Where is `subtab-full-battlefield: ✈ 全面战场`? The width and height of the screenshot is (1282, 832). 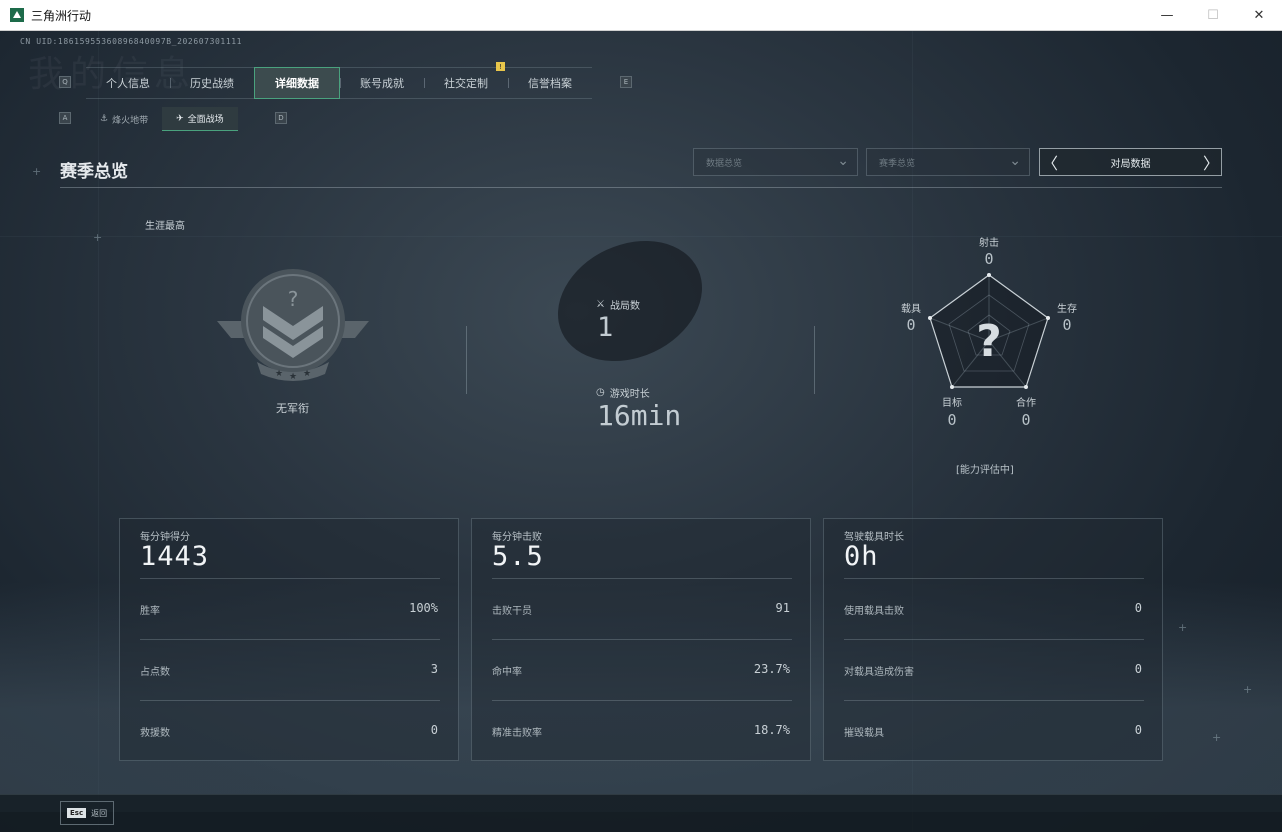 subtab-full-battlefield: ✈ 全面战场 is located at coordinates (200, 119).